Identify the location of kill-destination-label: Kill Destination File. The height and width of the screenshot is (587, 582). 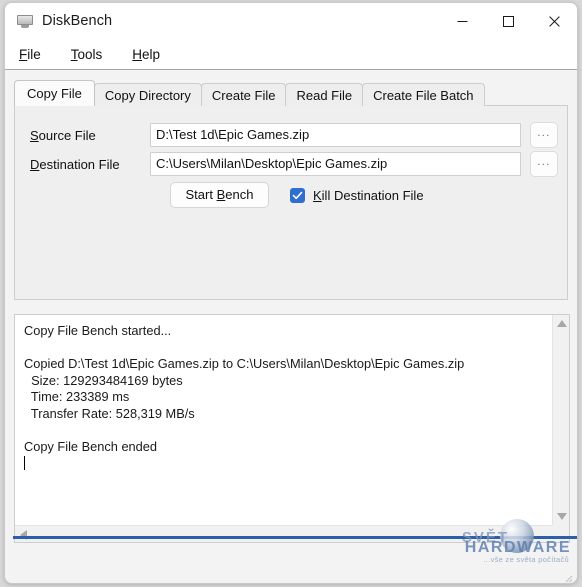
(368, 195).